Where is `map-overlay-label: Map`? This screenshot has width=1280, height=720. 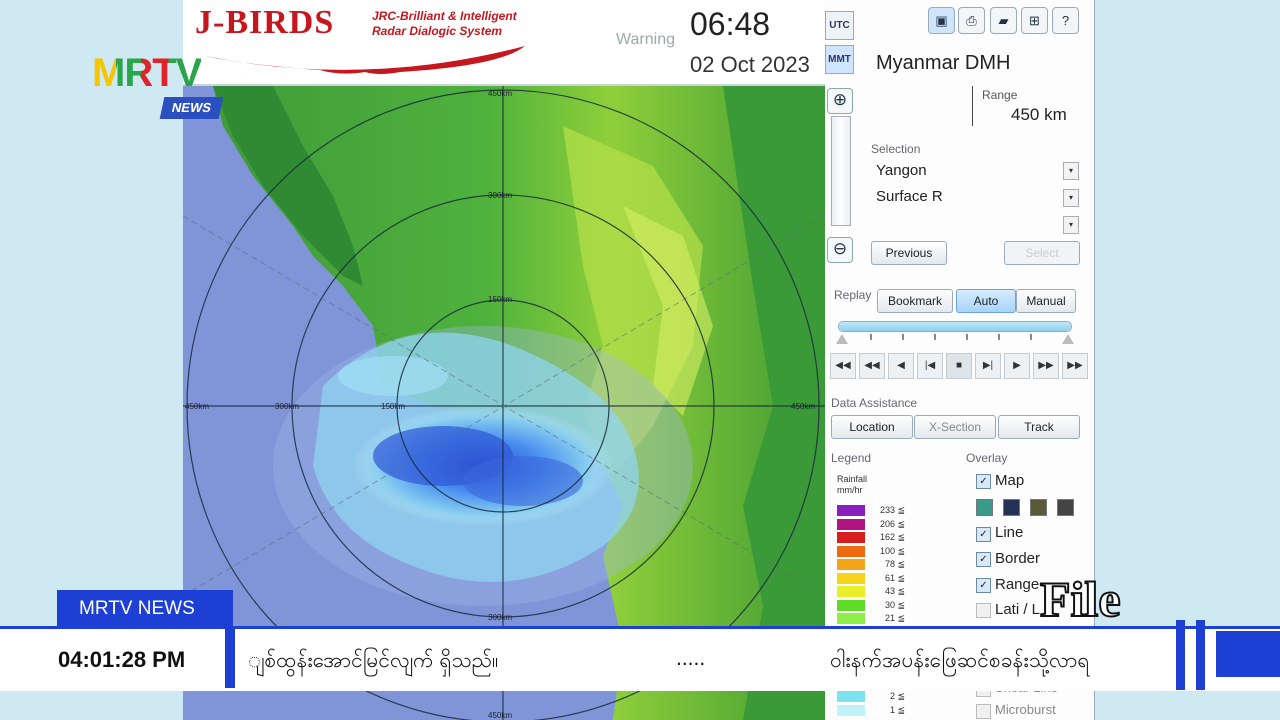 map-overlay-label: Map is located at coordinates (1010, 480).